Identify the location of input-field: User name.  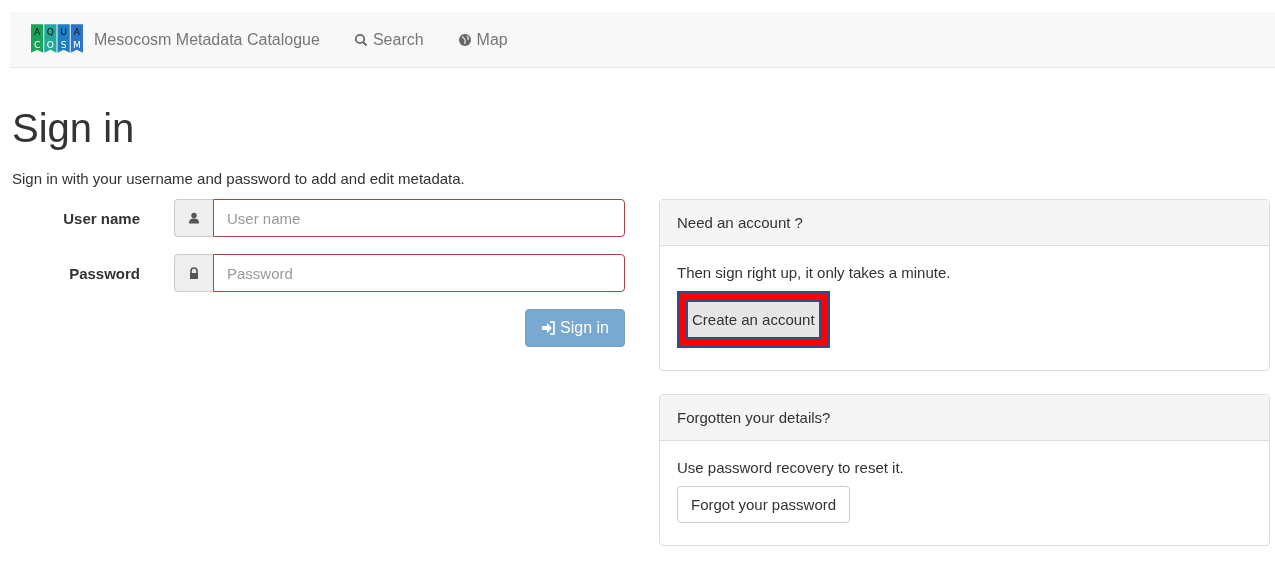
(419, 218).